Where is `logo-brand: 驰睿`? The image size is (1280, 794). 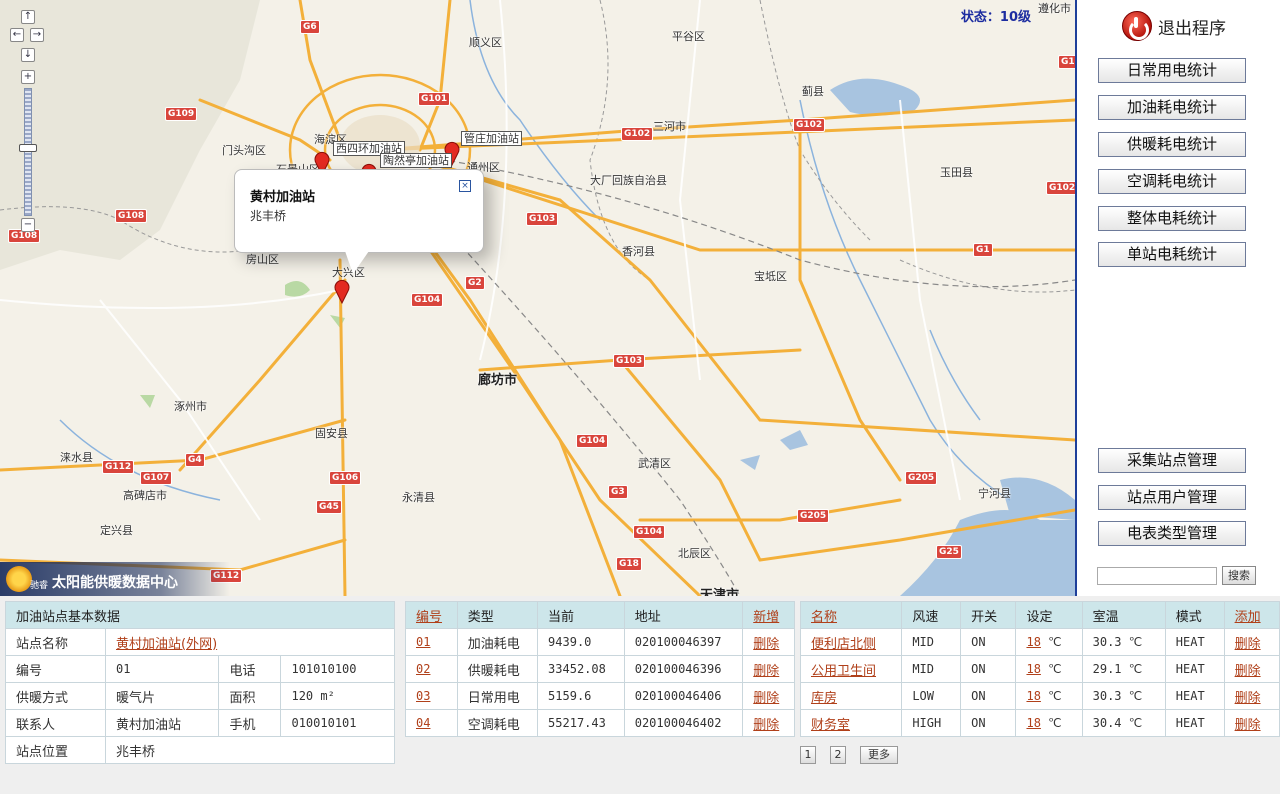 logo-brand: 驰睿 is located at coordinates (39, 586).